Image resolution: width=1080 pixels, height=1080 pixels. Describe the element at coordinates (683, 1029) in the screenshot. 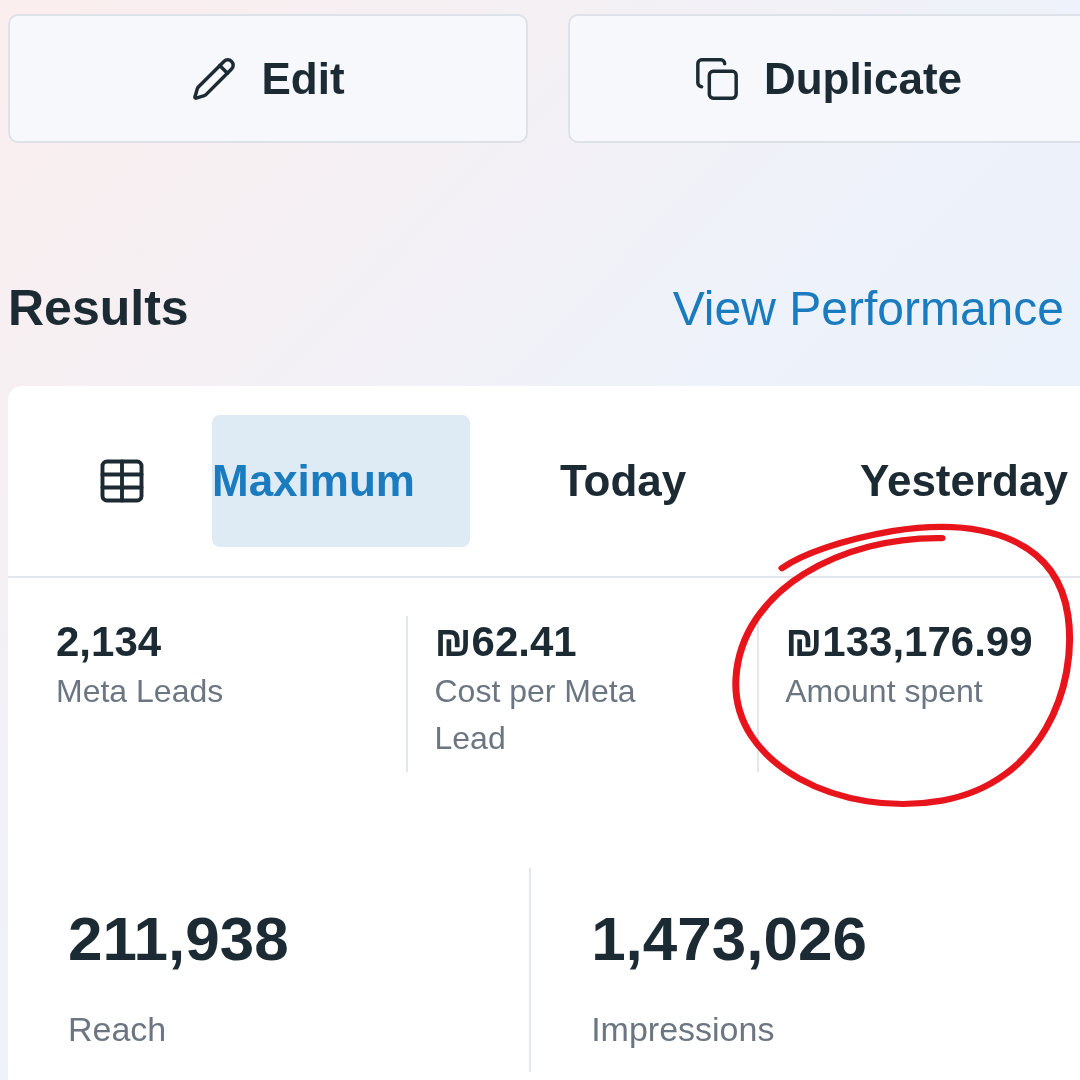

I see `metric-label: Impressions` at that location.